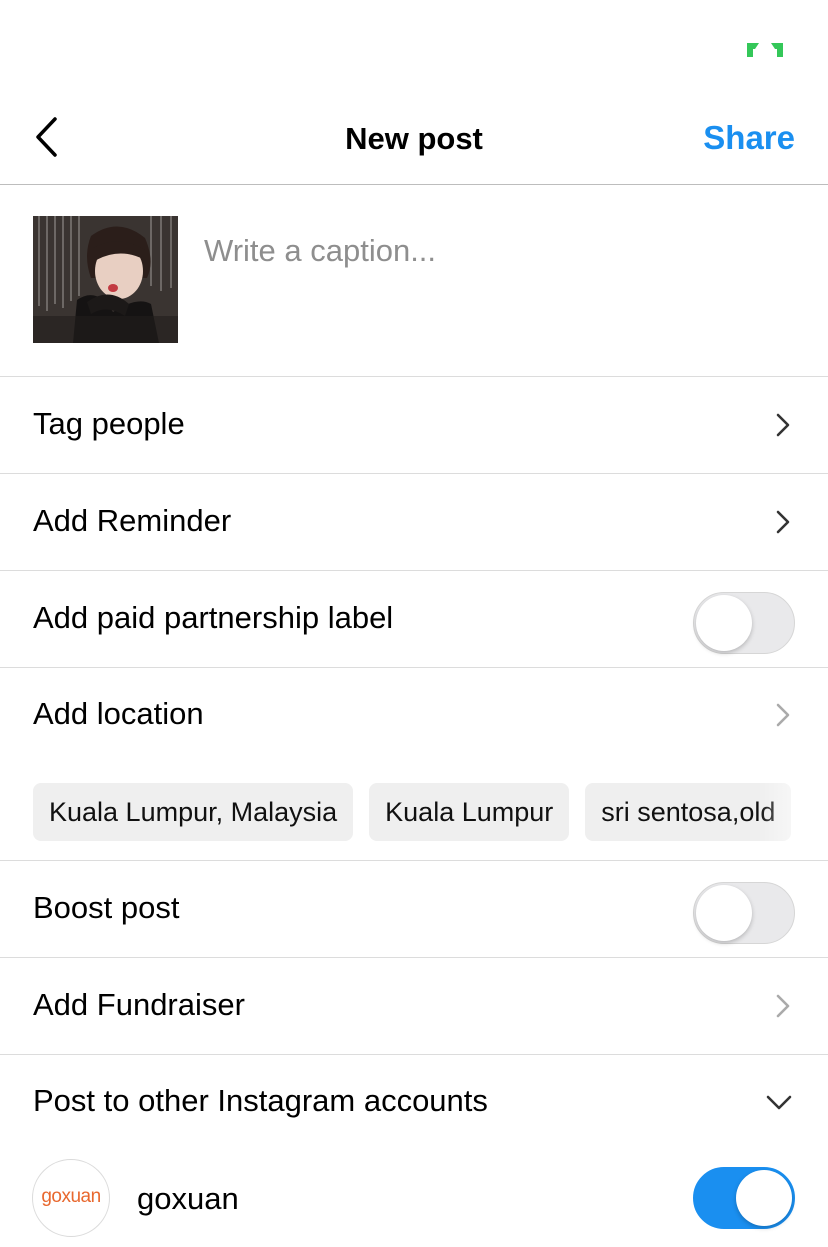 The width and height of the screenshot is (828, 1247). I want to click on account-row: goxuan goxuan, so click(414, 1198).